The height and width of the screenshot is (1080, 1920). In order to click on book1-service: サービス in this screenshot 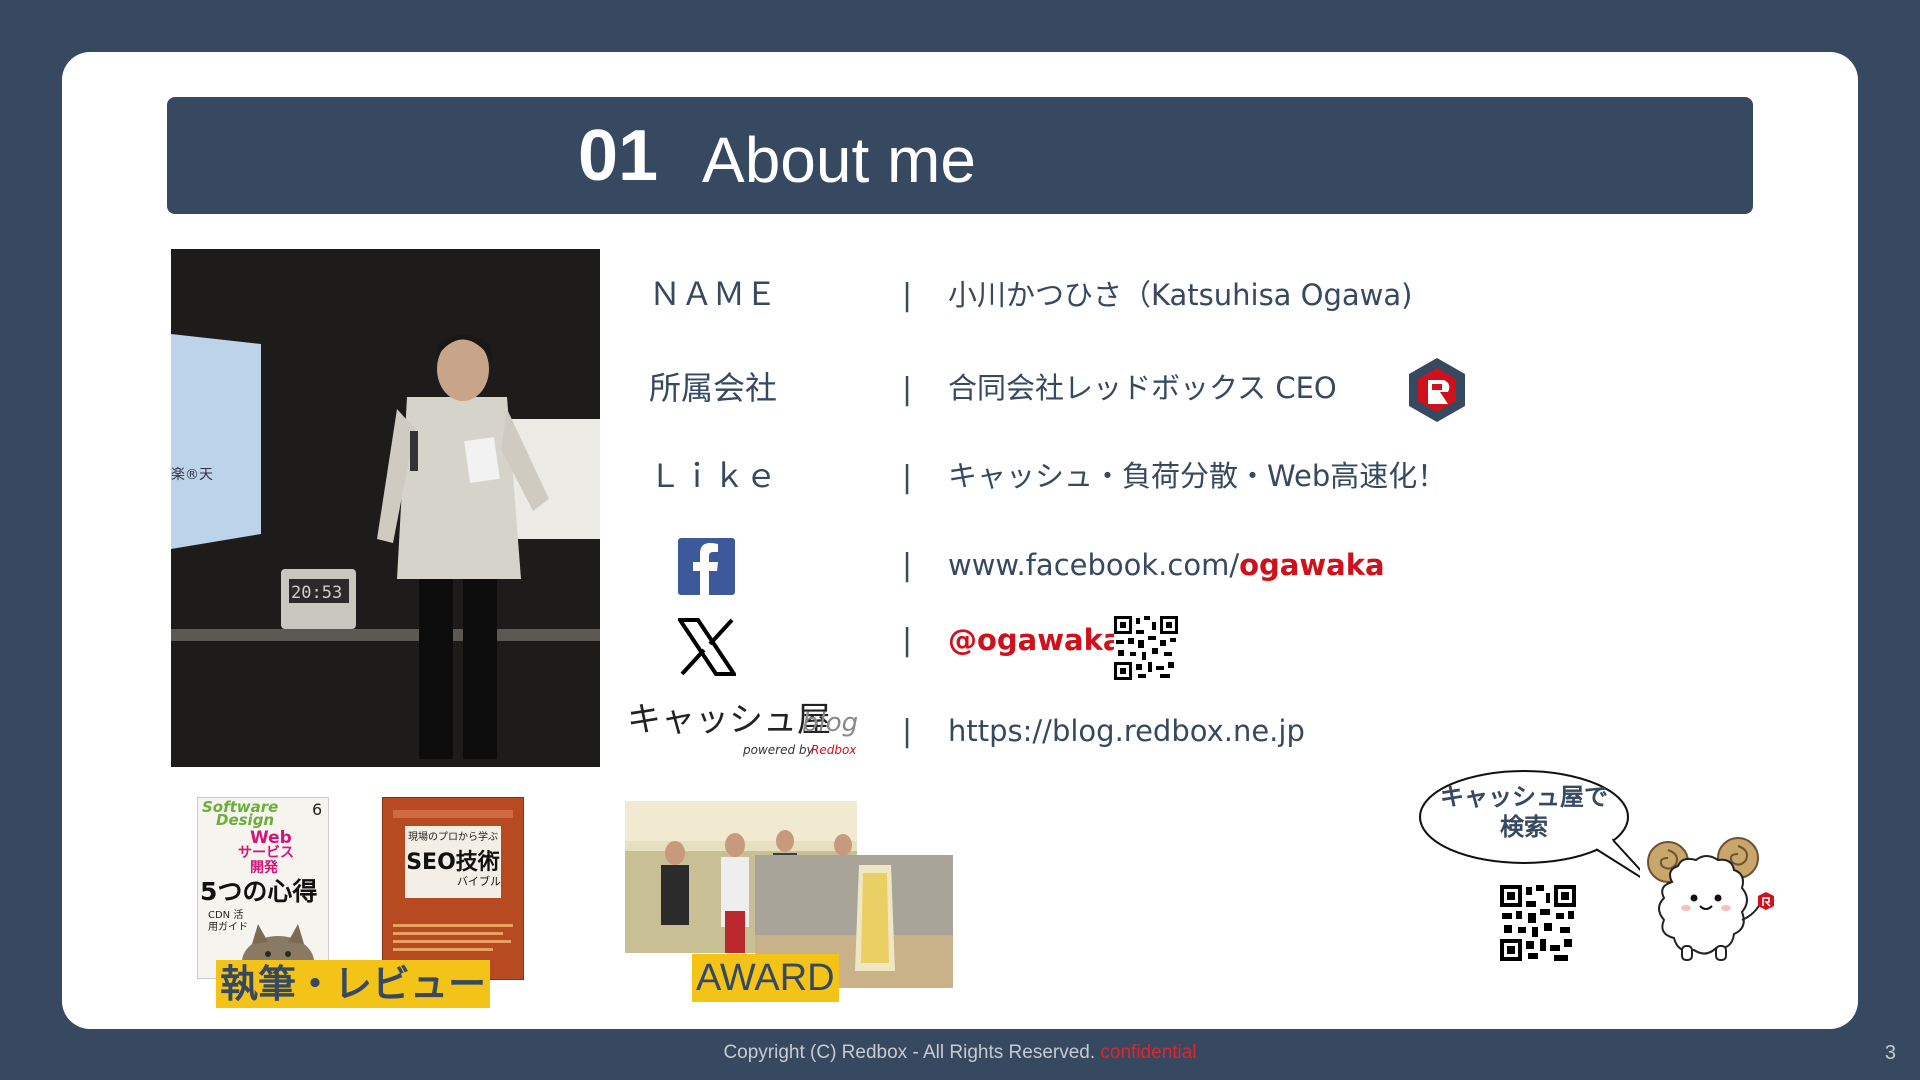, I will do `click(266, 853)`.